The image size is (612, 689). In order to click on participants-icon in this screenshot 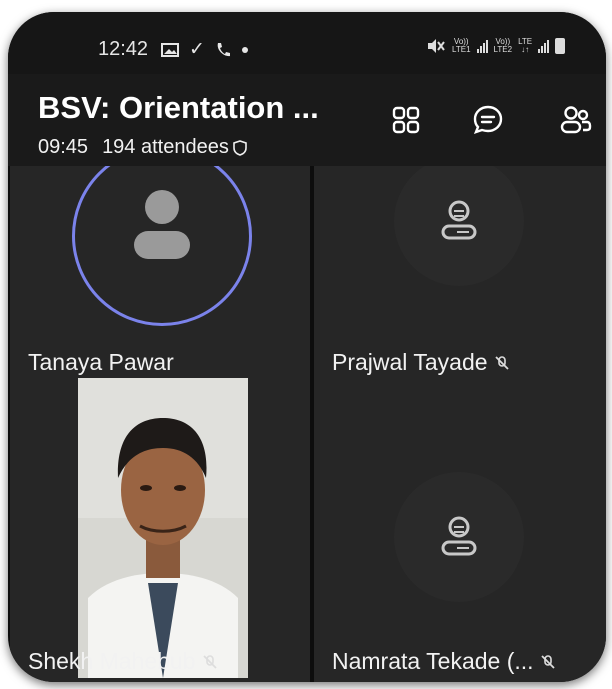, I will do `click(576, 120)`.